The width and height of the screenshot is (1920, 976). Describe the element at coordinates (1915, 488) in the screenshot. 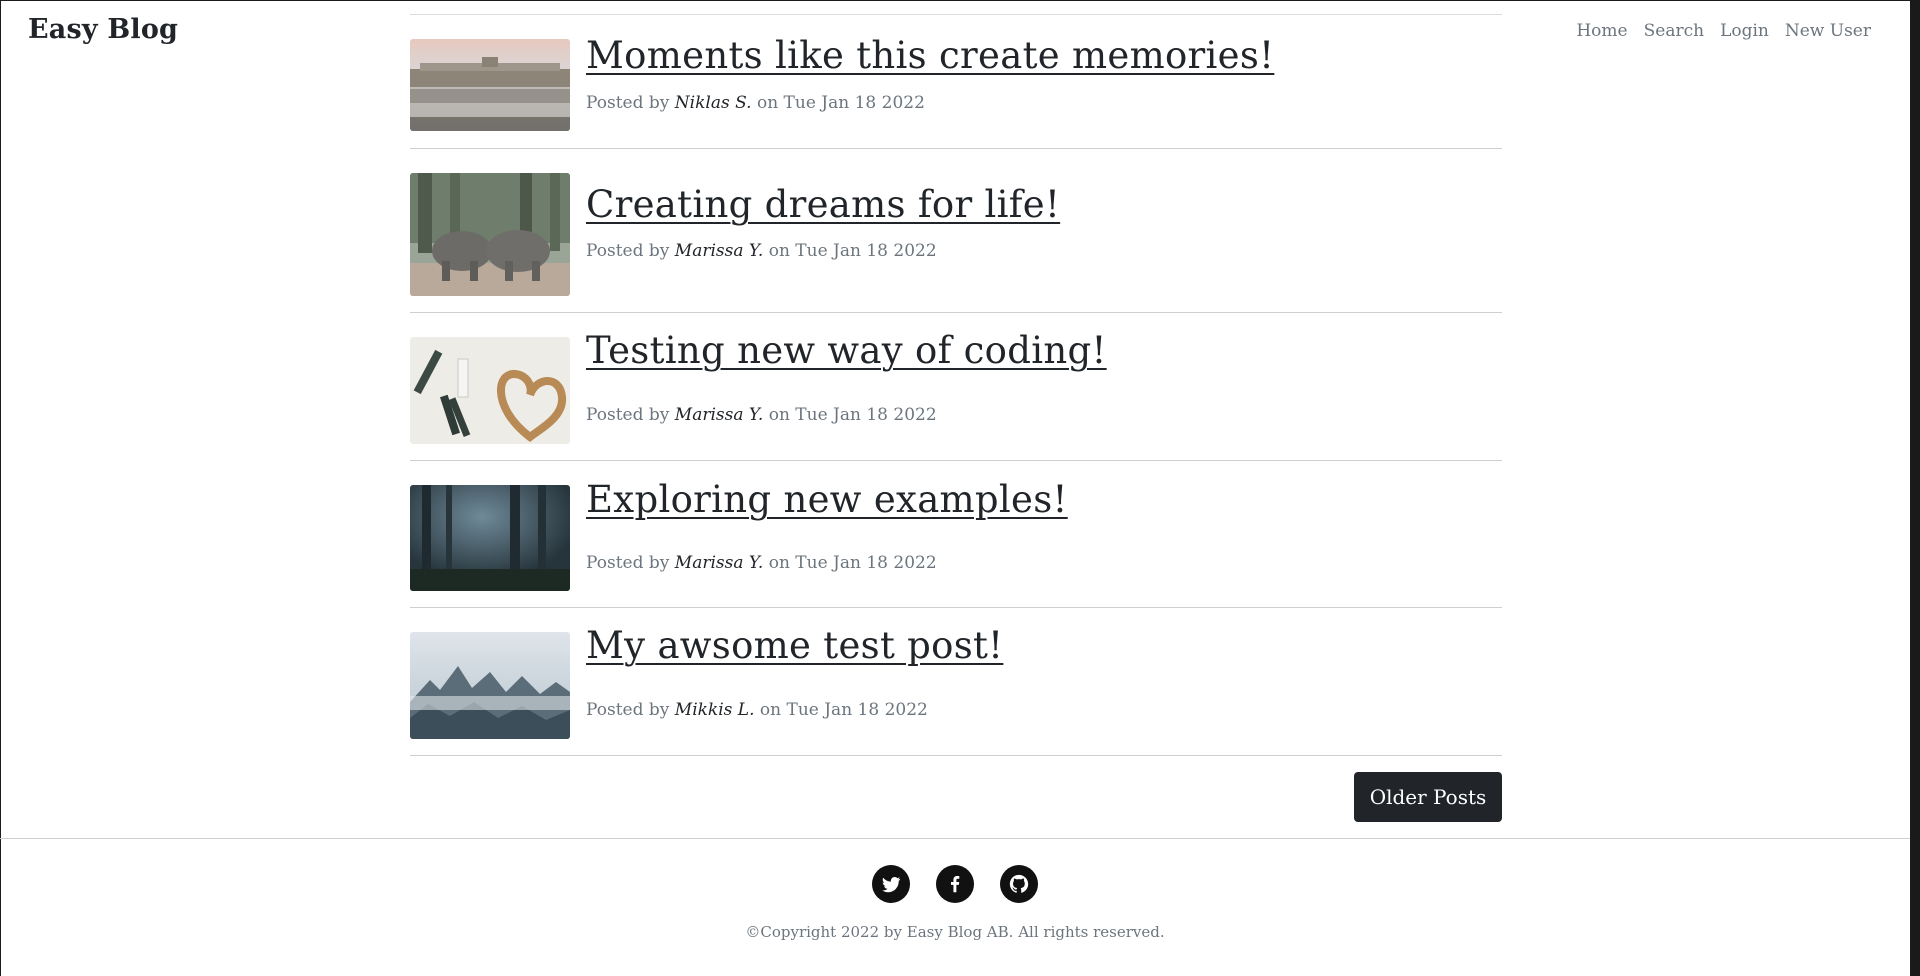

I see `window-edge` at that location.